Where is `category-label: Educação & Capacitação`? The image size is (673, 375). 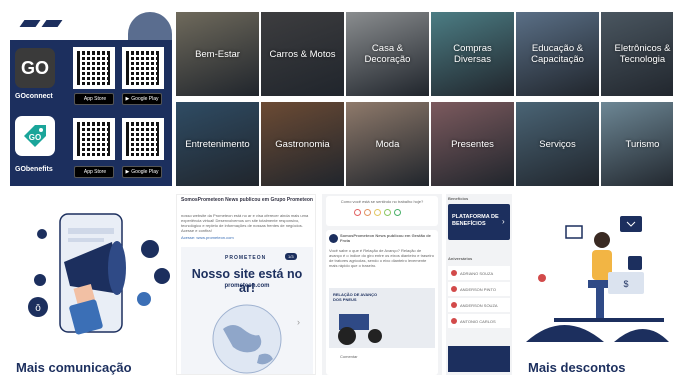 category-label: Educação & Capacitação is located at coordinates (557, 54).